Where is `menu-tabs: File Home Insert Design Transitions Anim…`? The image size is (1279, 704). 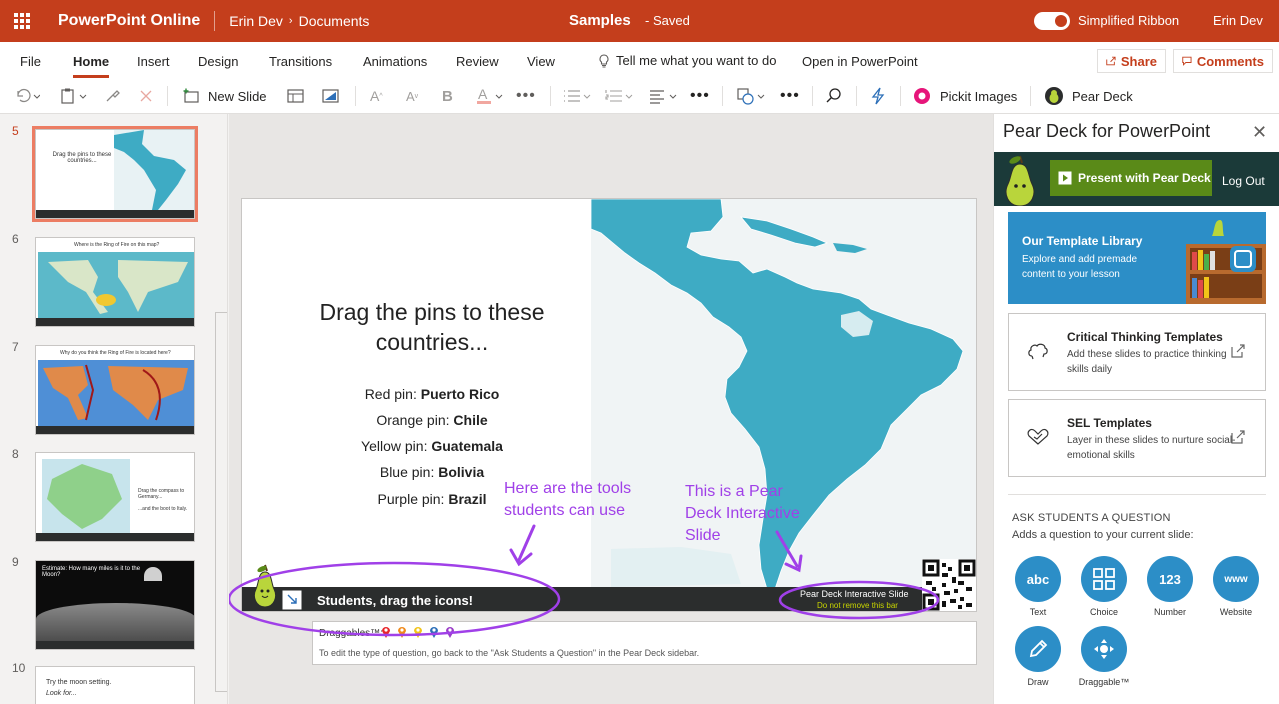
menu-tabs: File Home Insert Design Transitions Anim… is located at coordinates (639, 60).